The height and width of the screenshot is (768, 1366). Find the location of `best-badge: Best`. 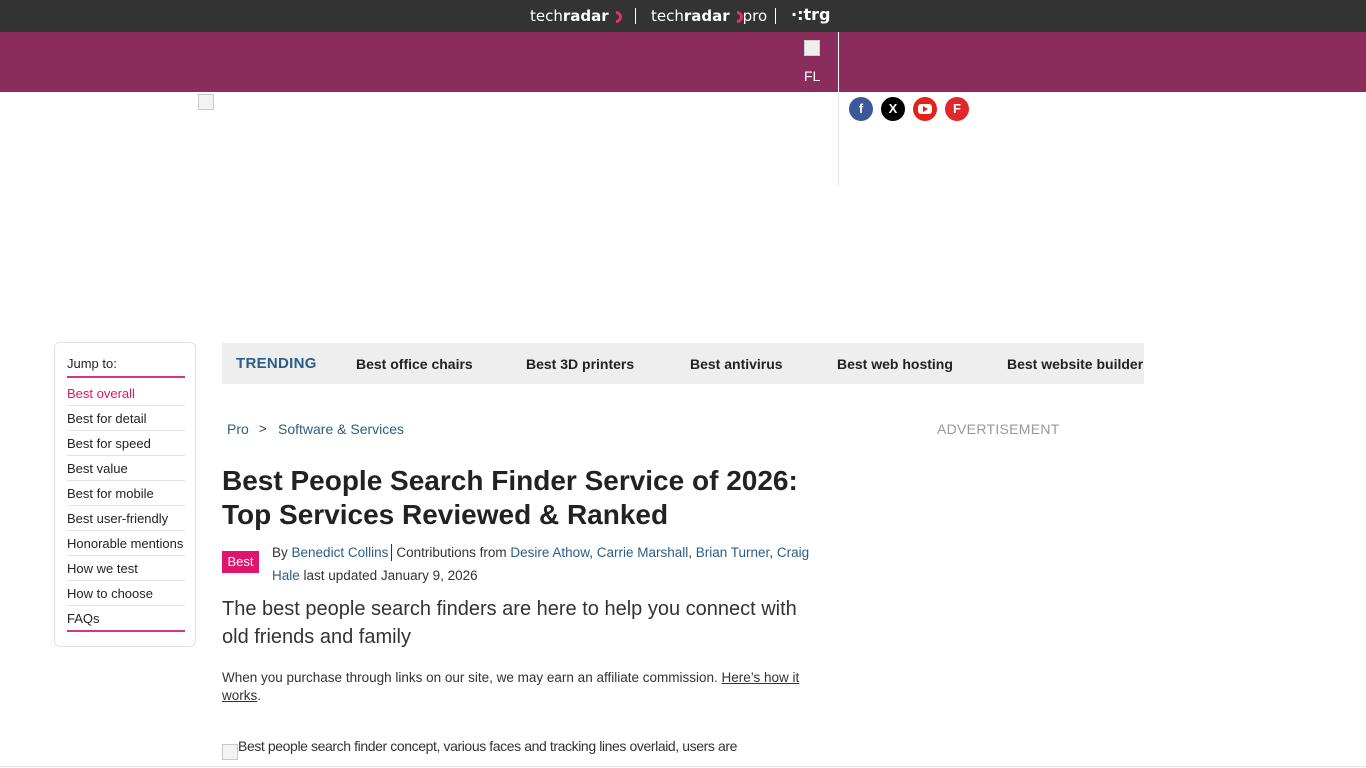

best-badge: Best is located at coordinates (240, 562).